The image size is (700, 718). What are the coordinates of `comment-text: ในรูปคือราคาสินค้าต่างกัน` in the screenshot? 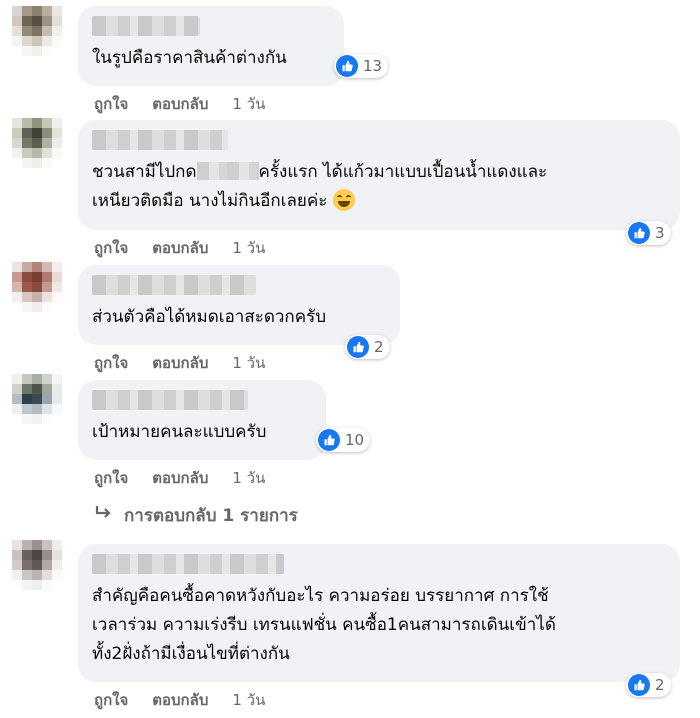 It's located at (189, 58).